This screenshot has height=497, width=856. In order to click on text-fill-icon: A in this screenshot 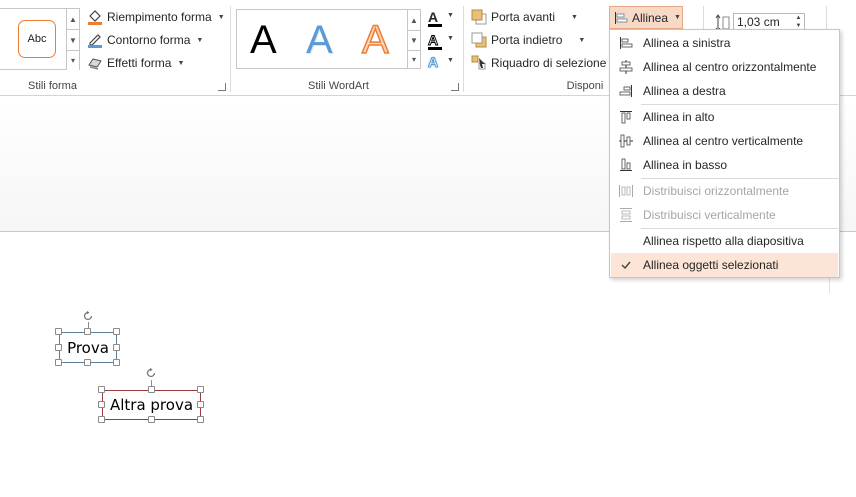, I will do `click(433, 17)`.